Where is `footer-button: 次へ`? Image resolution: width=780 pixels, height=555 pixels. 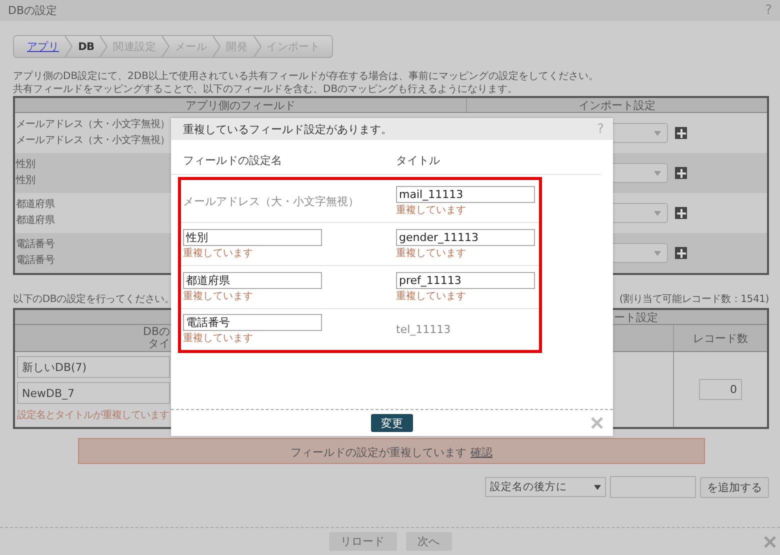
footer-button: 次へ is located at coordinates (429, 541).